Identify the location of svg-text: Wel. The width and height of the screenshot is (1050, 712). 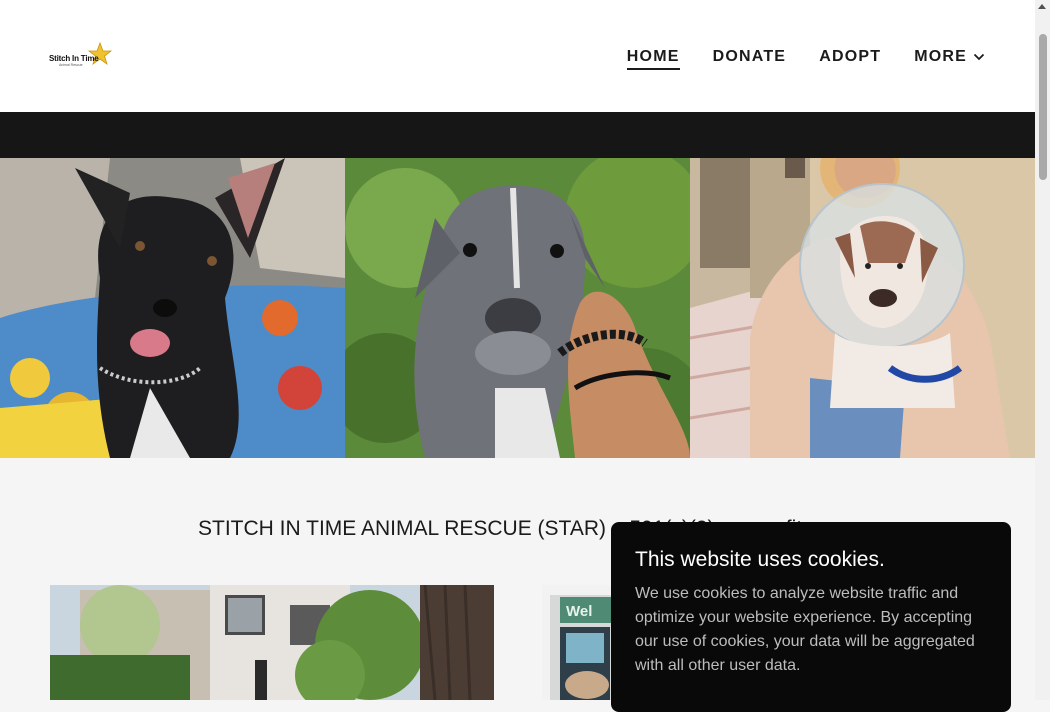
(579, 611).